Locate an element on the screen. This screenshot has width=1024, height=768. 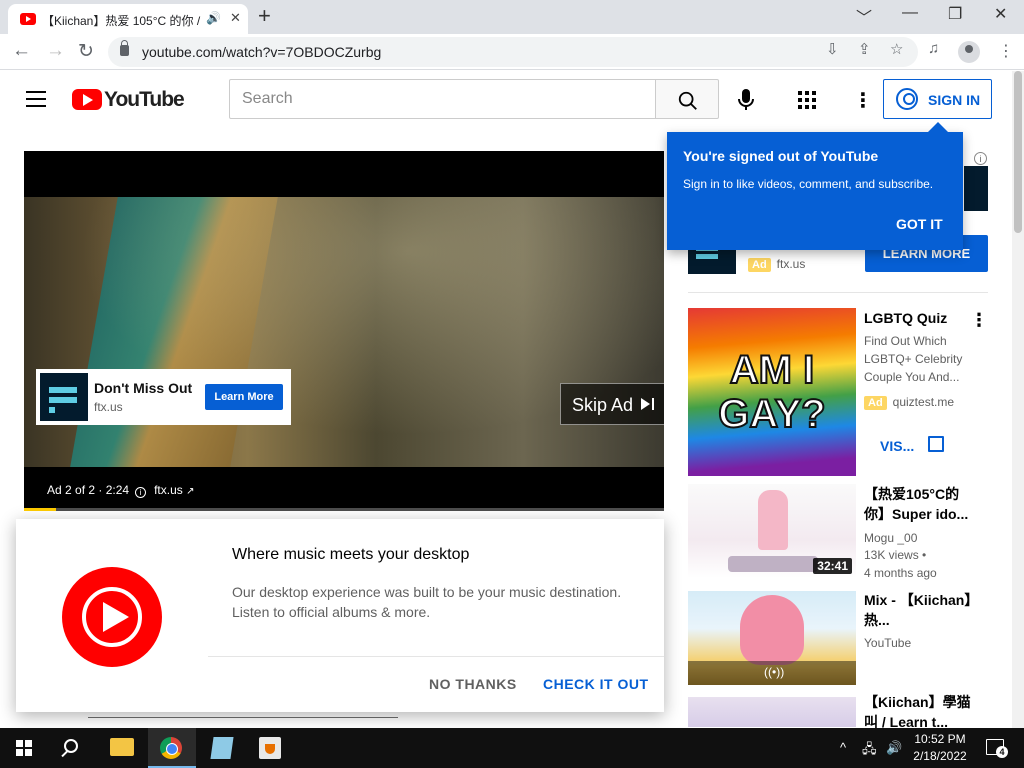
volume-icon: 🔊 is located at coordinates (894, 748).